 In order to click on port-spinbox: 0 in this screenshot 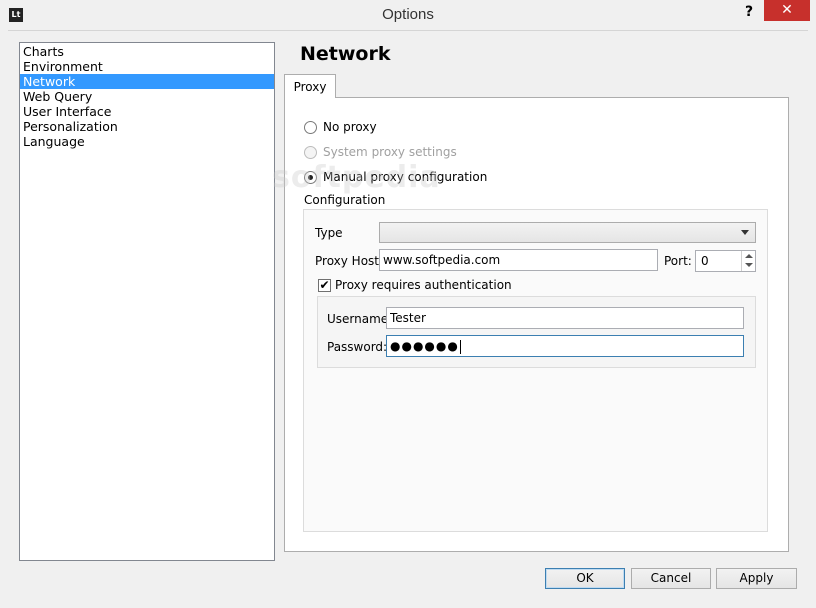, I will do `click(725, 261)`.